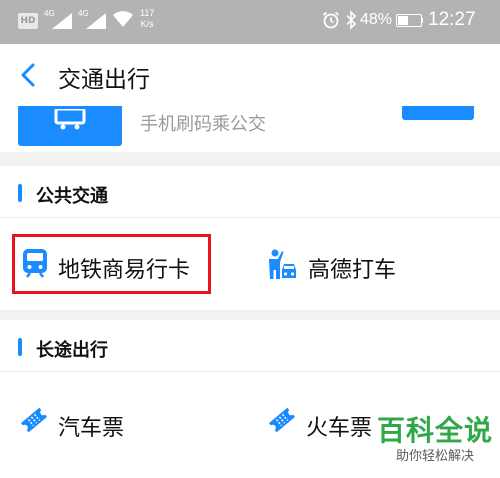 This screenshot has width=500, height=478. I want to click on taxi-label: 高德打车, so click(352, 270).